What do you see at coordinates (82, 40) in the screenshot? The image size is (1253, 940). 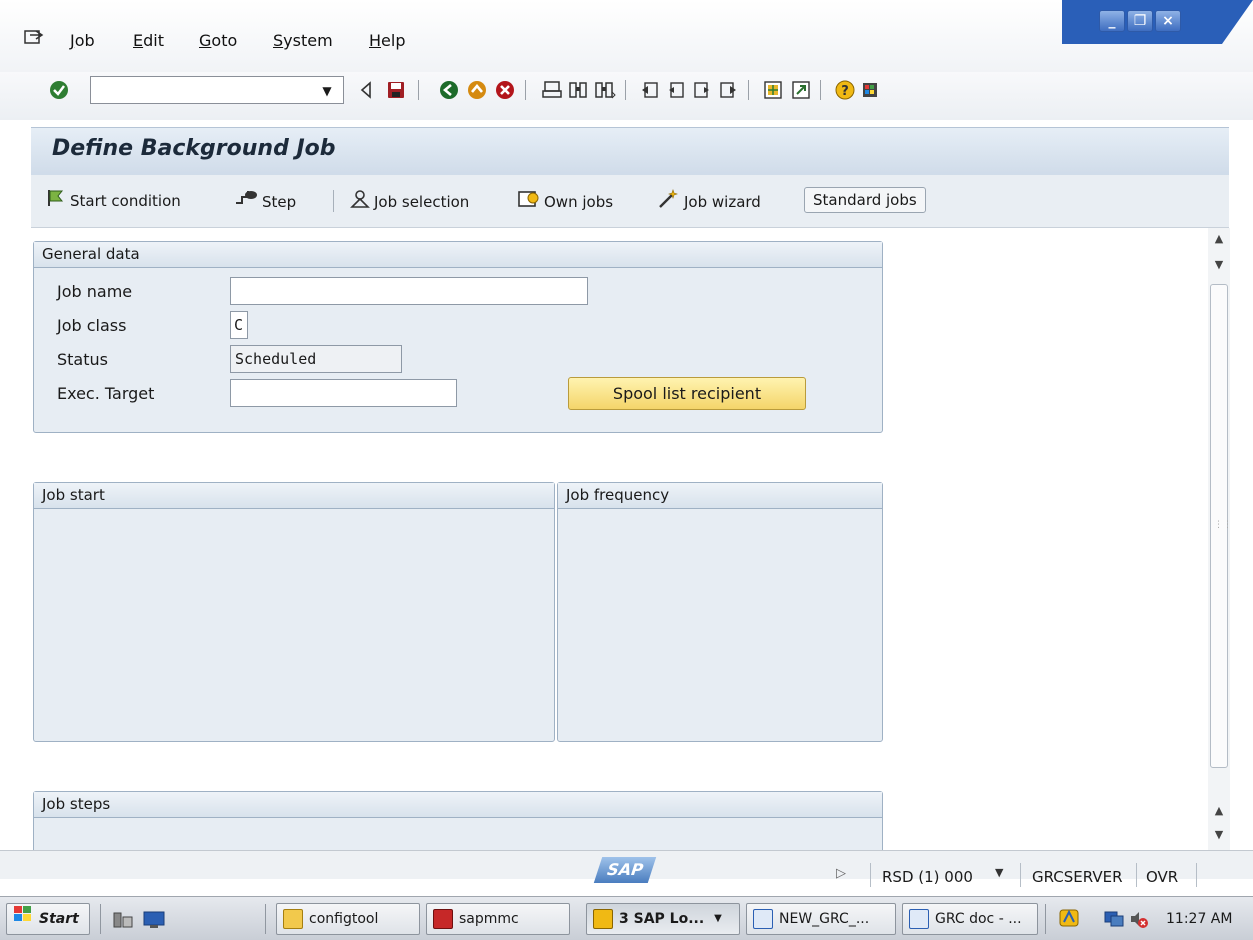 I see `menu-job: Job` at bounding box center [82, 40].